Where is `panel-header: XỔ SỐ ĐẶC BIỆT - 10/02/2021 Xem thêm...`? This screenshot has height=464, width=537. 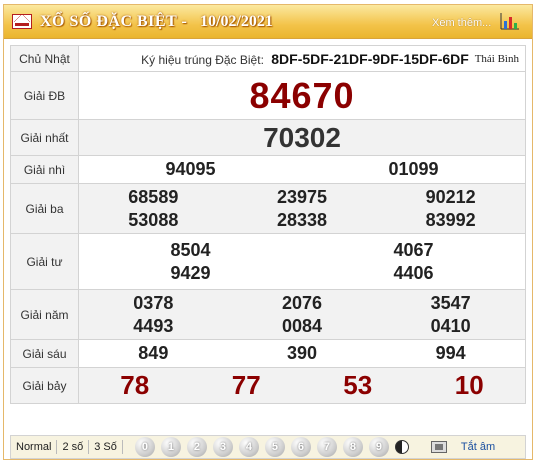
panel-header: XỔ SỐ ĐẶC BIỆT - 10/02/2021 Xem thêm... is located at coordinates (268, 22).